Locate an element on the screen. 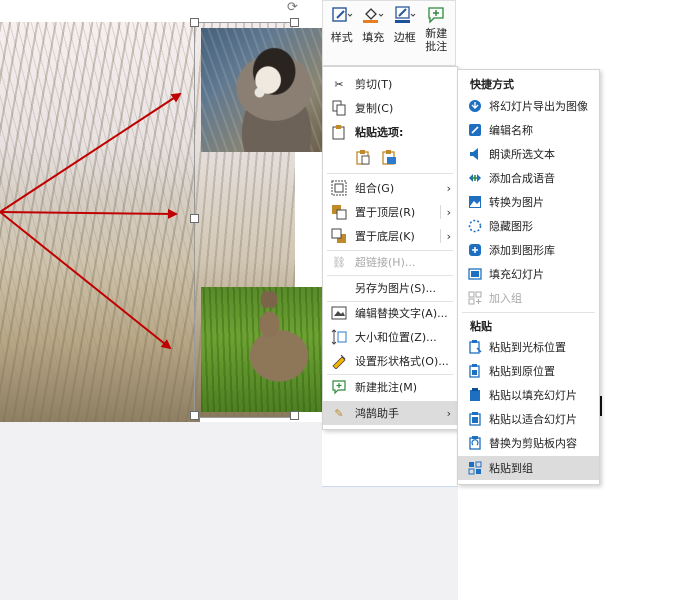 The height and width of the screenshot is (600, 700). replace-clipboard-icon is located at coordinates (475, 443).